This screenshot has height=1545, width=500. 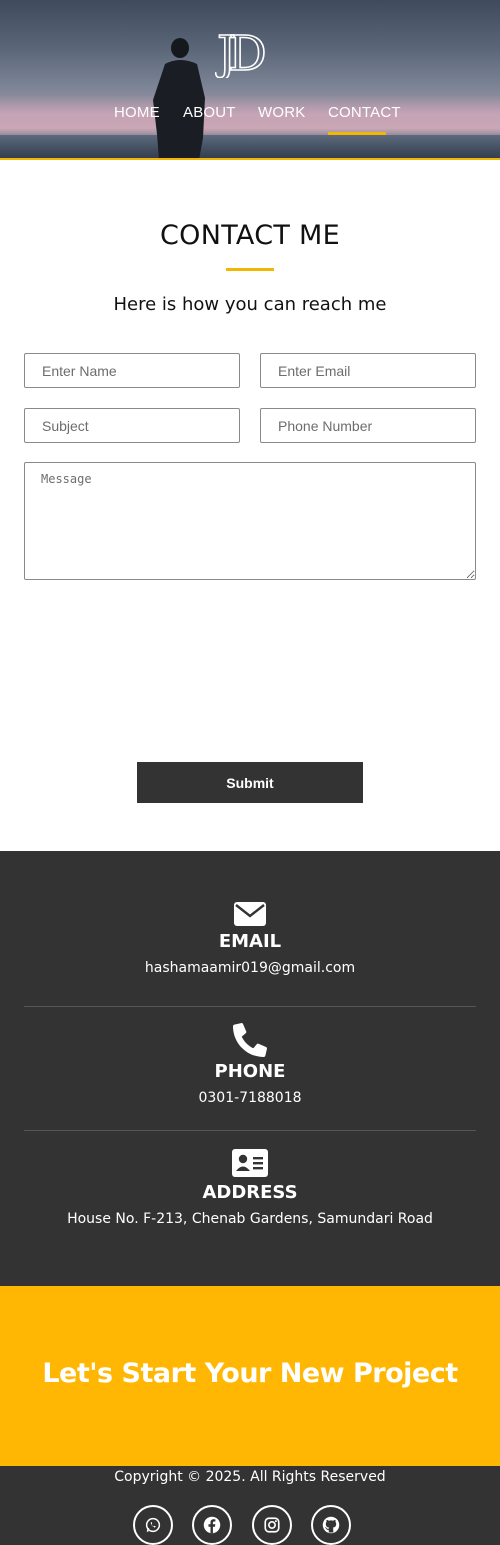 I want to click on nav-work: WORK, so click(x=281, y=112).